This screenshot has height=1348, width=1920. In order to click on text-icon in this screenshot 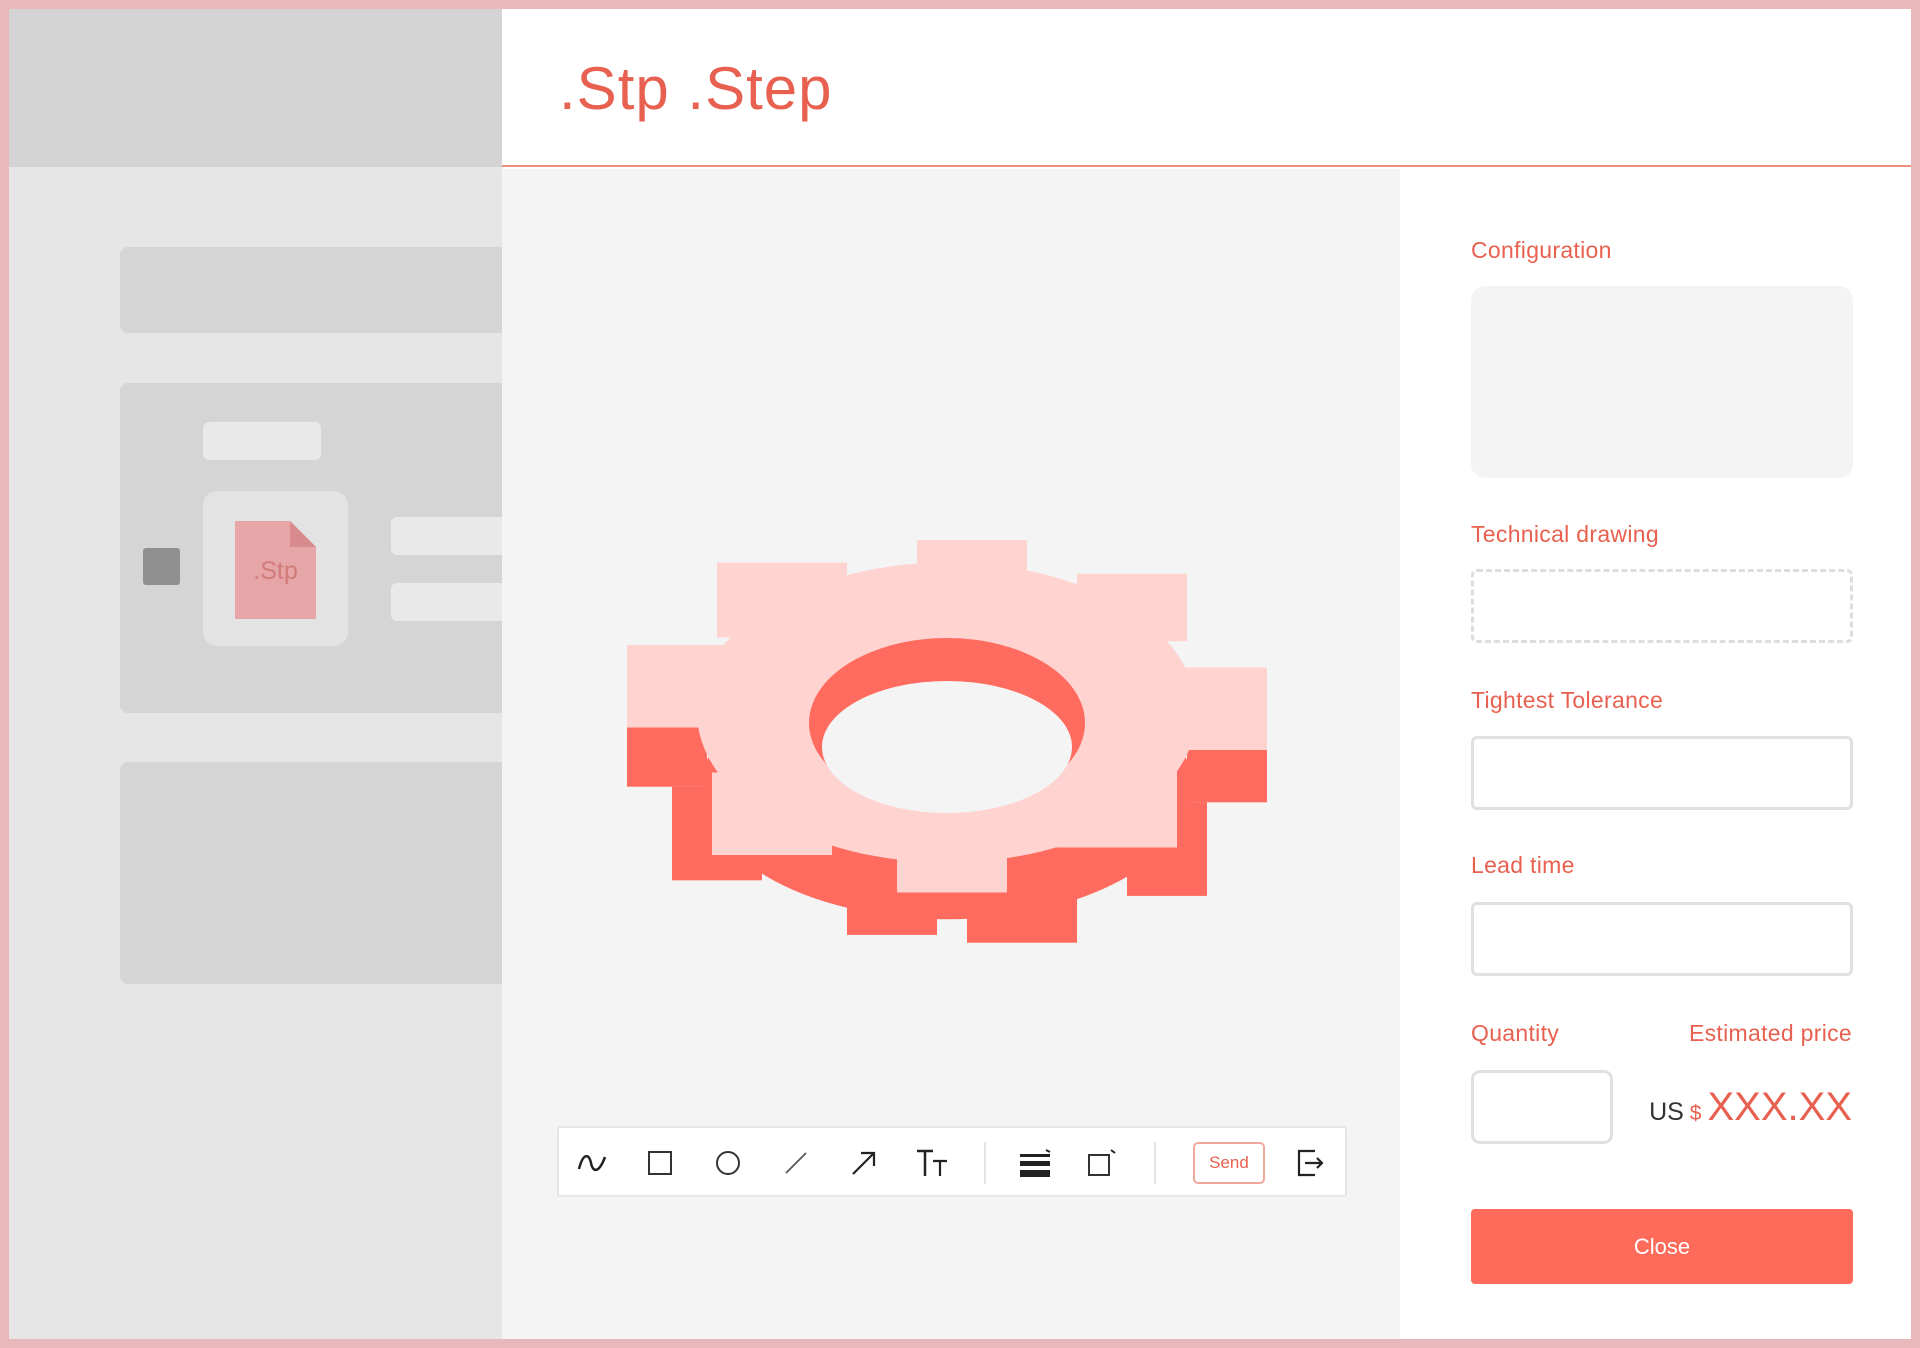, I will do `click(932, 1163)`.